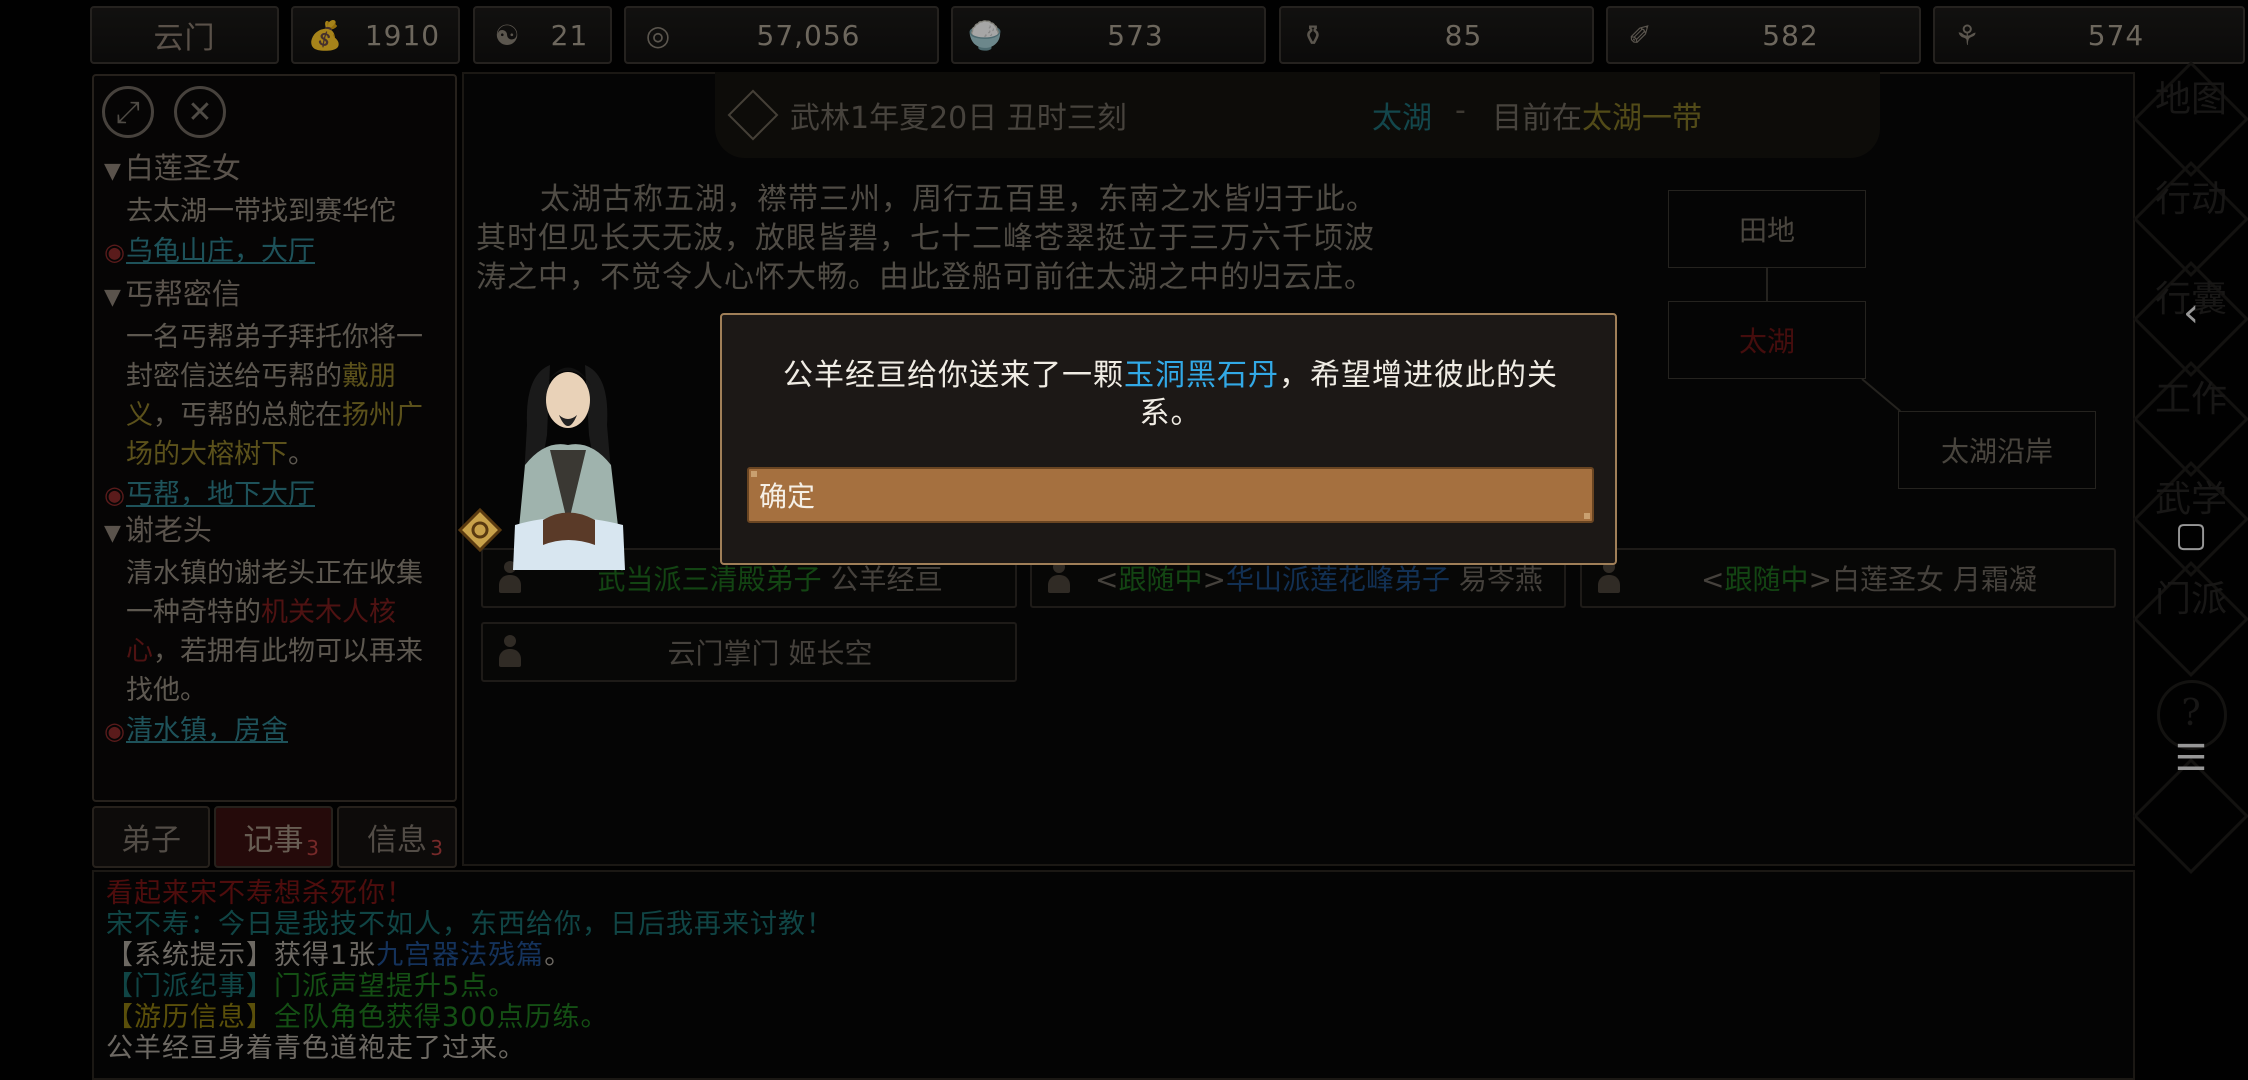 This screenshot has width=2248, height=1080. What do you see at coordinates (1168, 439) in the screenshot?
I see `gift-dialog: 公羊经亘给你送来了一颗玉洞黑石丹，希望增进彼此的关系。 确定` at bounding box center [1168, 439].